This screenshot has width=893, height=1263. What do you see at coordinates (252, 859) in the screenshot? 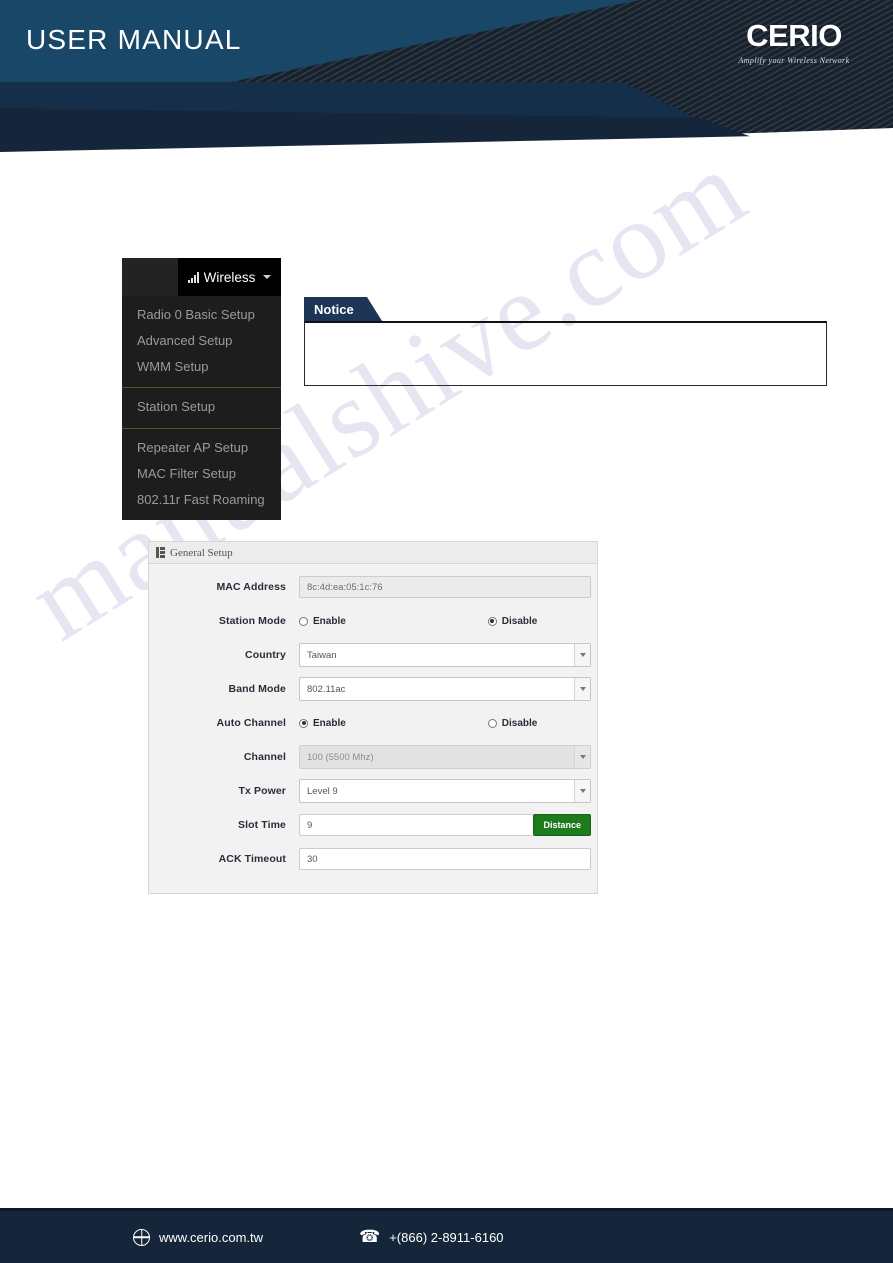
I see `label-ack-timeout: ACK Timeout` at bounding box center [252, 859].